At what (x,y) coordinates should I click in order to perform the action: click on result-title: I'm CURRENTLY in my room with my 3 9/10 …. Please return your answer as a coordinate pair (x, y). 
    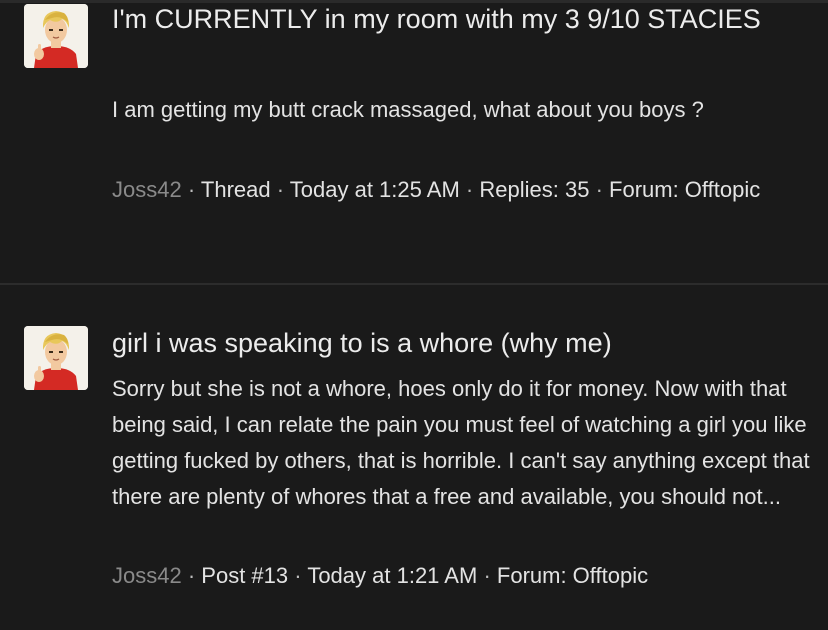
    Looking at the image, I should click on (457, 19).